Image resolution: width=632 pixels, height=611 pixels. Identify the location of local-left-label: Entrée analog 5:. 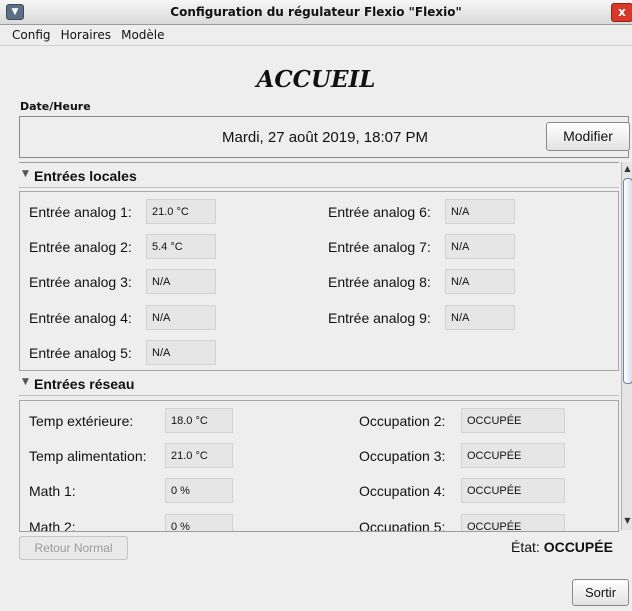
(80, 353).